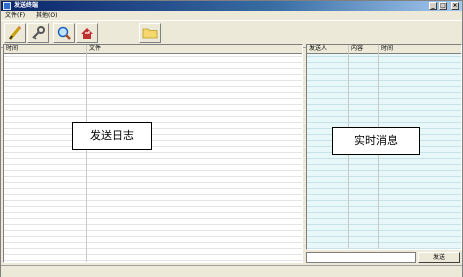  What do you see at coordinates (153, 49) in the screenshot?
I see `send-log-header: 时间 文件` at bounding box center [153, 49].